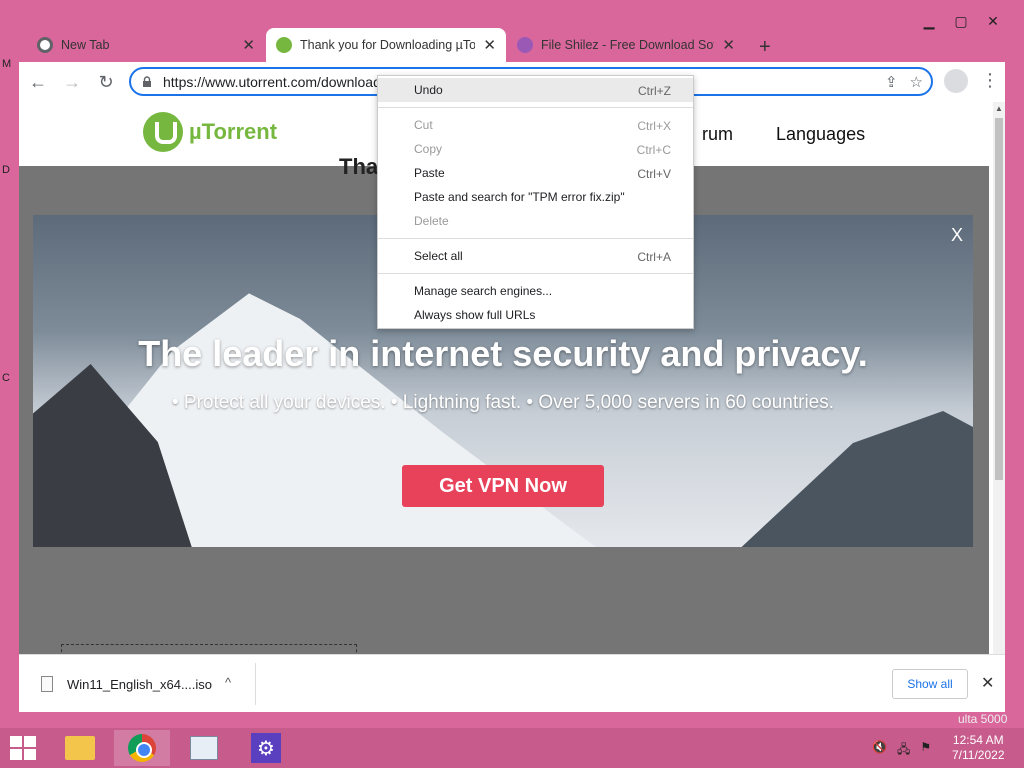  I want to click on menu-item-copy: Copy Ctrl+C, so click(535, 149).